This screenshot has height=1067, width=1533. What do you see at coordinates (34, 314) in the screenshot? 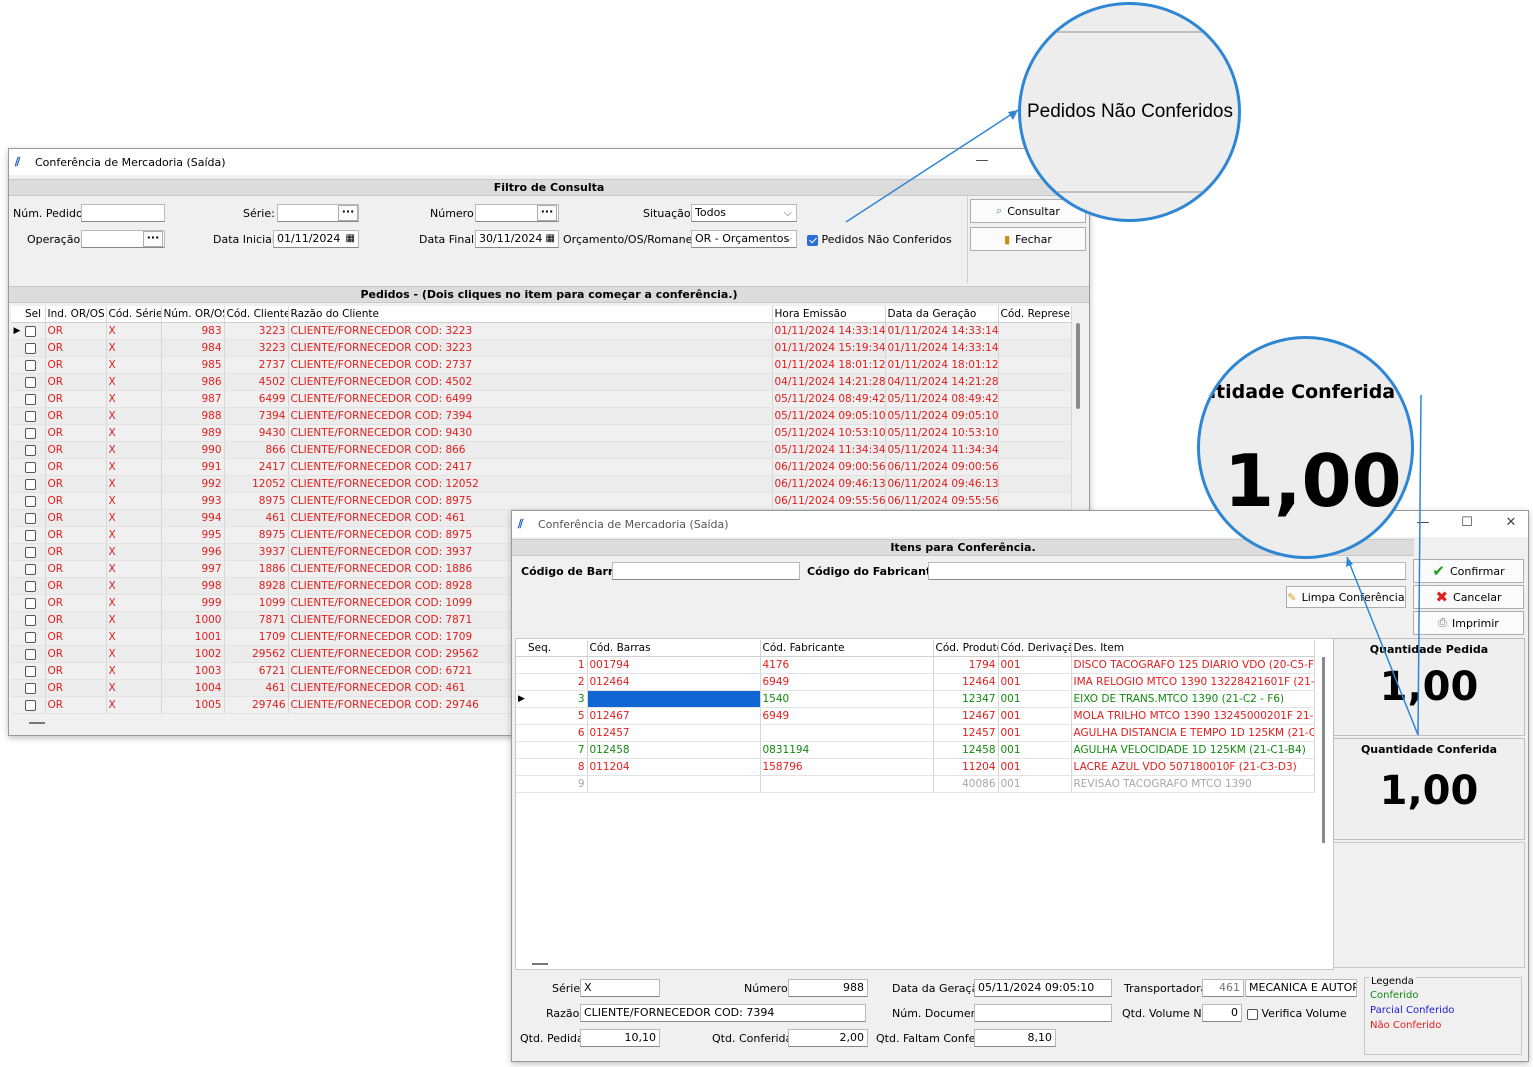
I see `column-header: Sel` at bounding box center [34, 314].